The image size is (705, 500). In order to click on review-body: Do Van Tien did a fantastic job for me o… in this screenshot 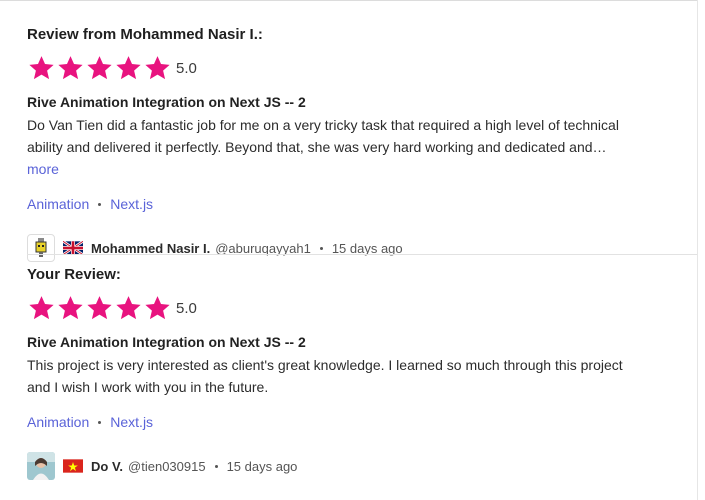, I will do `click(323, 136)`.